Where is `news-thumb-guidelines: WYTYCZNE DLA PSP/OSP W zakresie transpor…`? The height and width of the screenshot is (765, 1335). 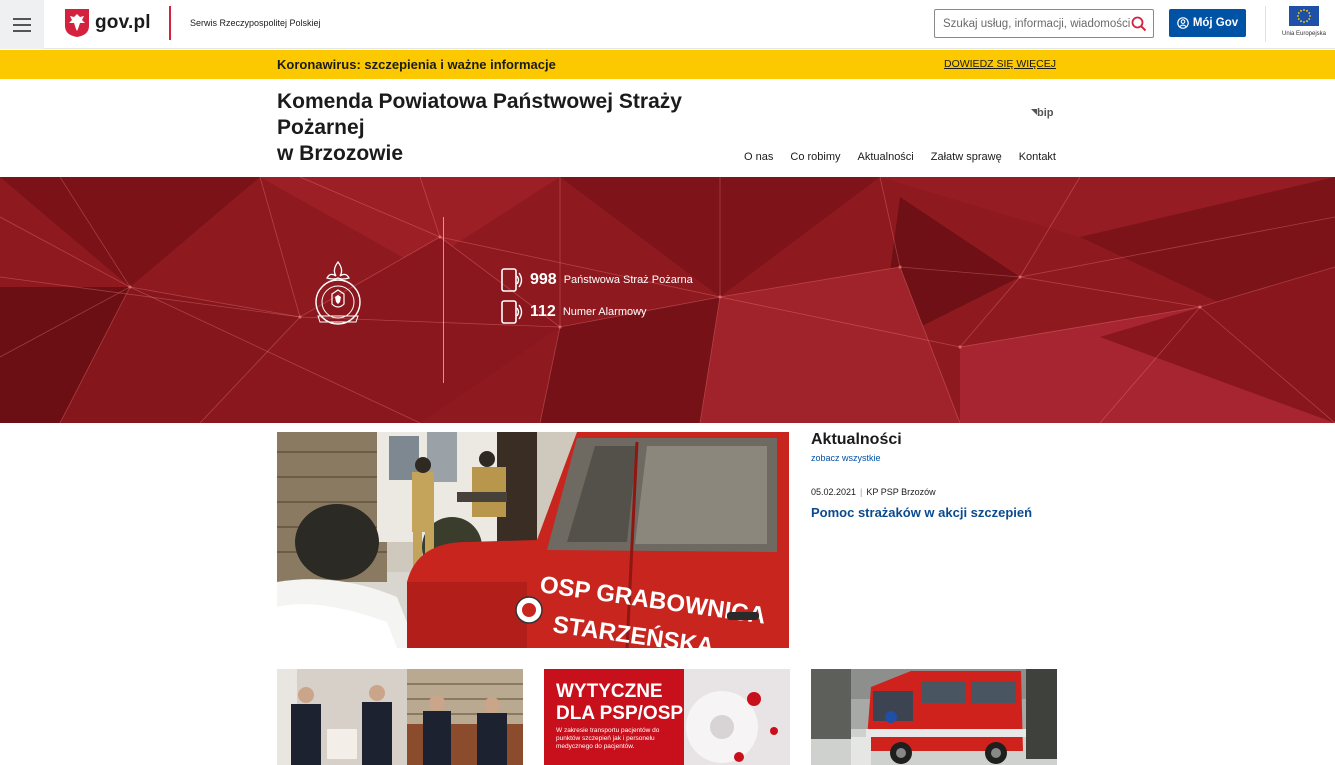 news-thumb-guidelines: WYTYCZNE DLA PSP/OSP W zakresie transpor… is located at coordinates (667, 717).